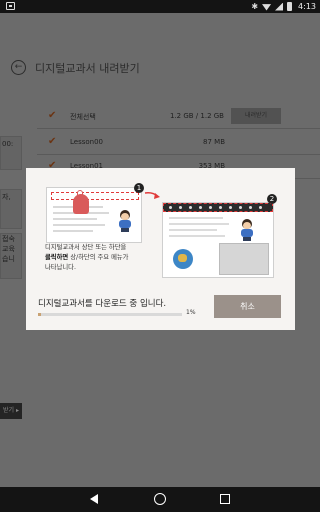  What do you see at coordinates (244, 259) in the screenshot?
I see `map-illustration` at bounding box center [244, 259].